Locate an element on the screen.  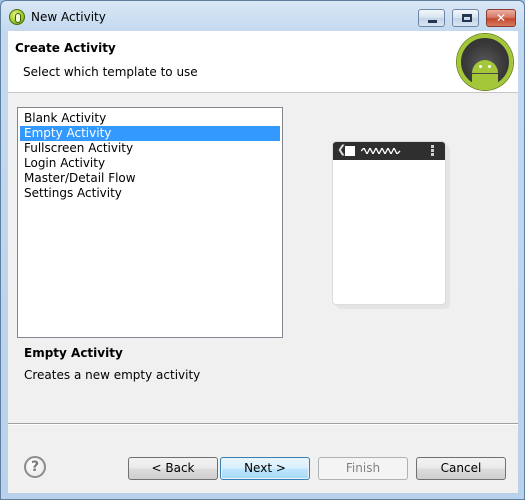
banner-description: Select which template to use is located at coordinates (110, 72).